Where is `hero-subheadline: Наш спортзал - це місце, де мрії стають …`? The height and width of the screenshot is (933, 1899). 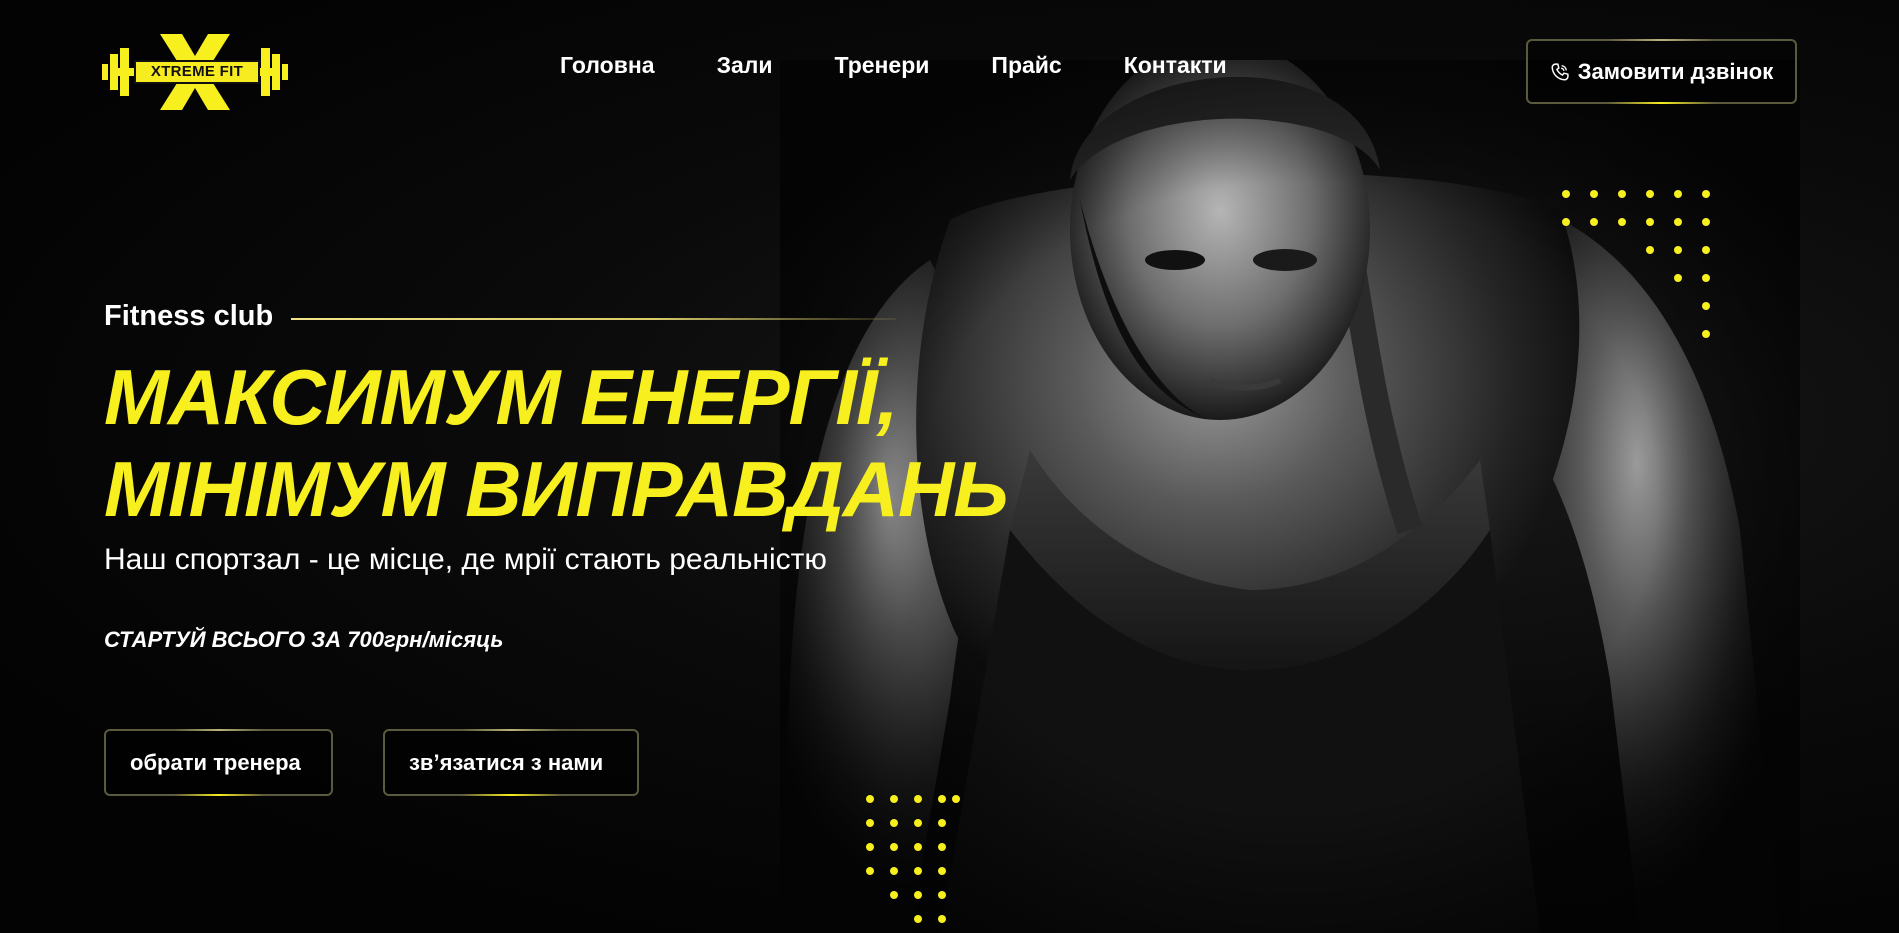 hero-subheadline: Наш спортзал - це місце, де мрії стають … is located at coordinates (465, 559).